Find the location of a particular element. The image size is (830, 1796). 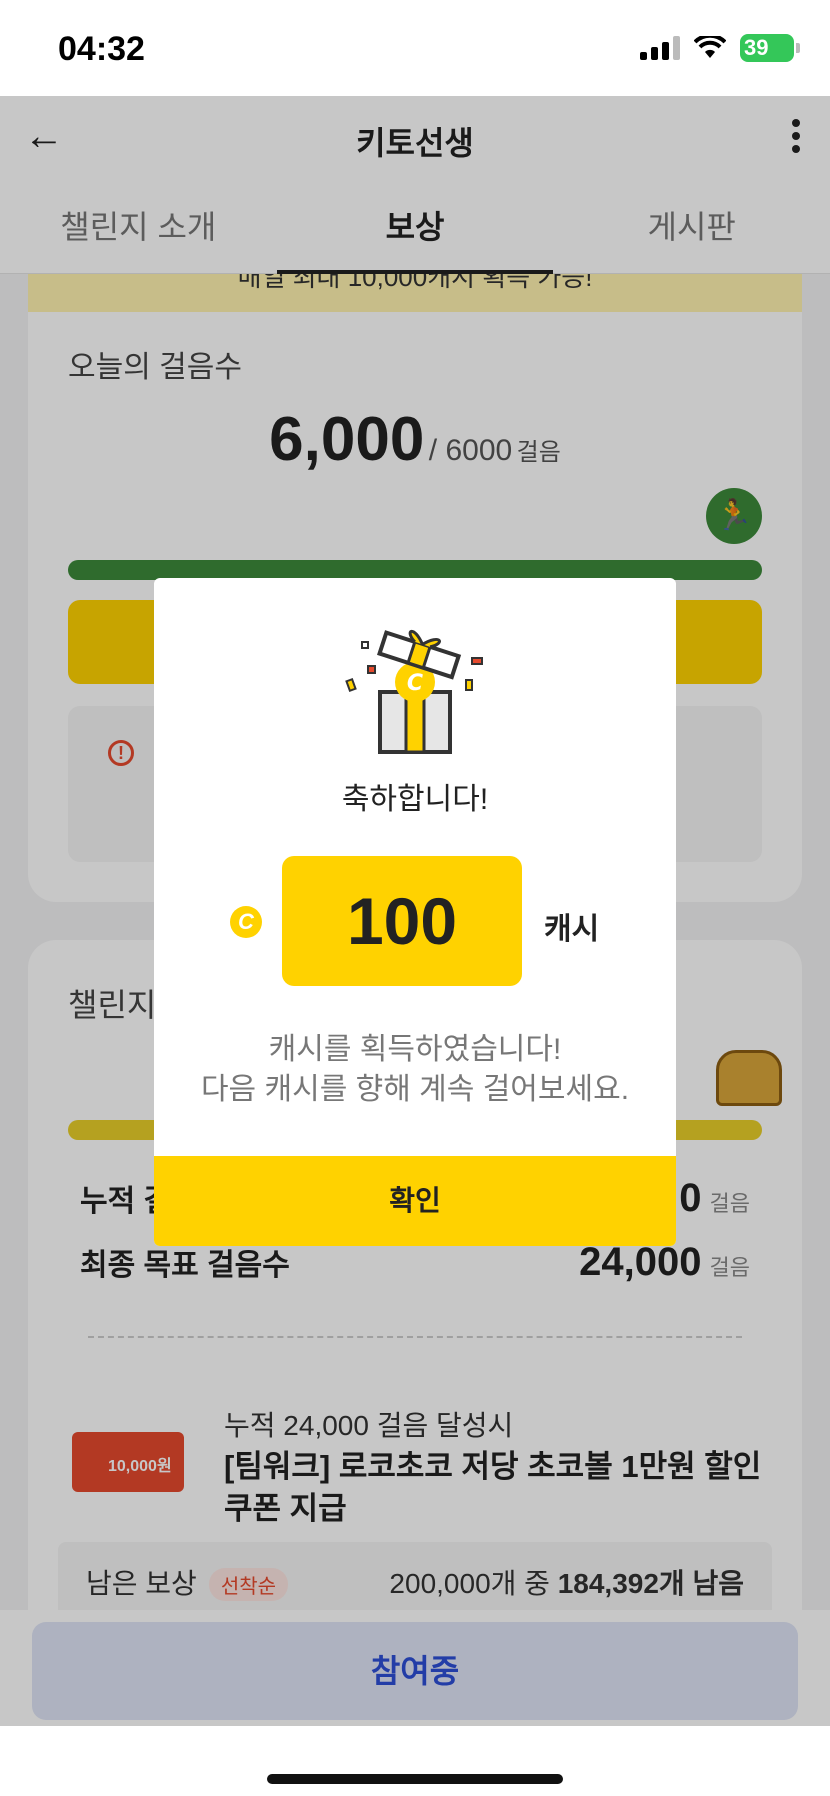

reward-message: 캐시를 획득하였습니다! 다음 캐시를 향해 계속 걸어보세요. is located at coordinates (415, 1070).